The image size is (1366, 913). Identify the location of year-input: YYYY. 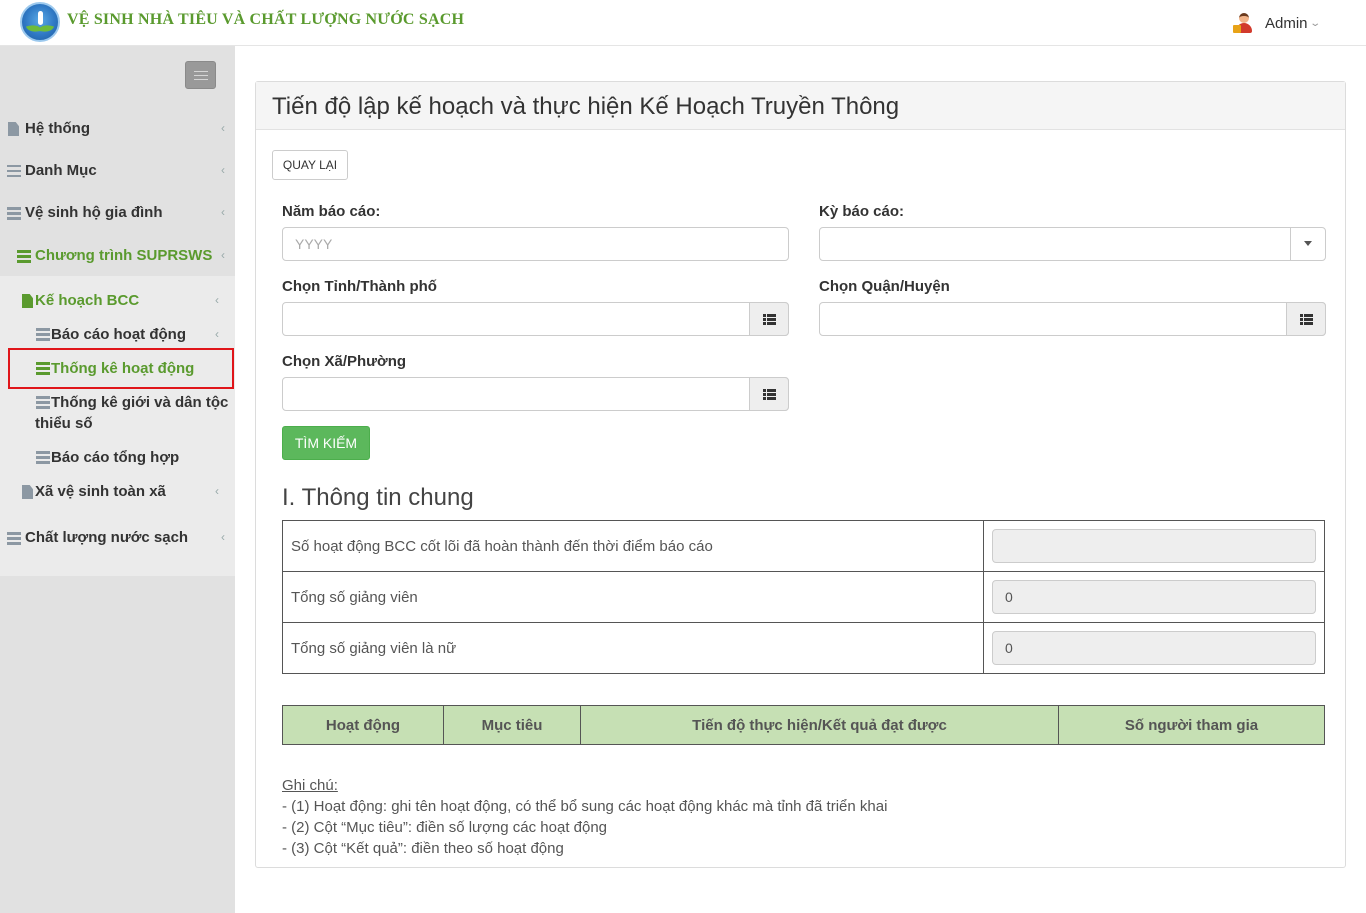
(535, 244).